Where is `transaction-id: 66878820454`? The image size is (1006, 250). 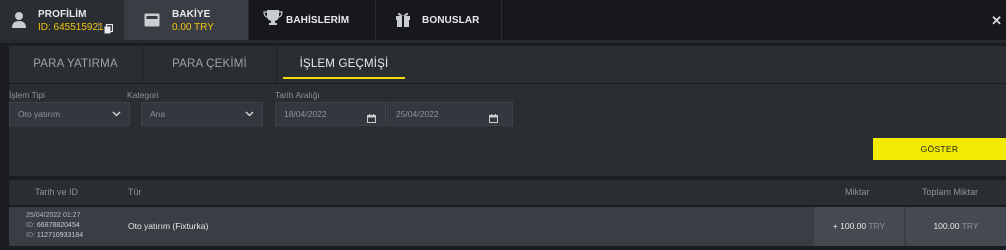 transaction-id: 66878820454 is located at coordinates (58, 225).